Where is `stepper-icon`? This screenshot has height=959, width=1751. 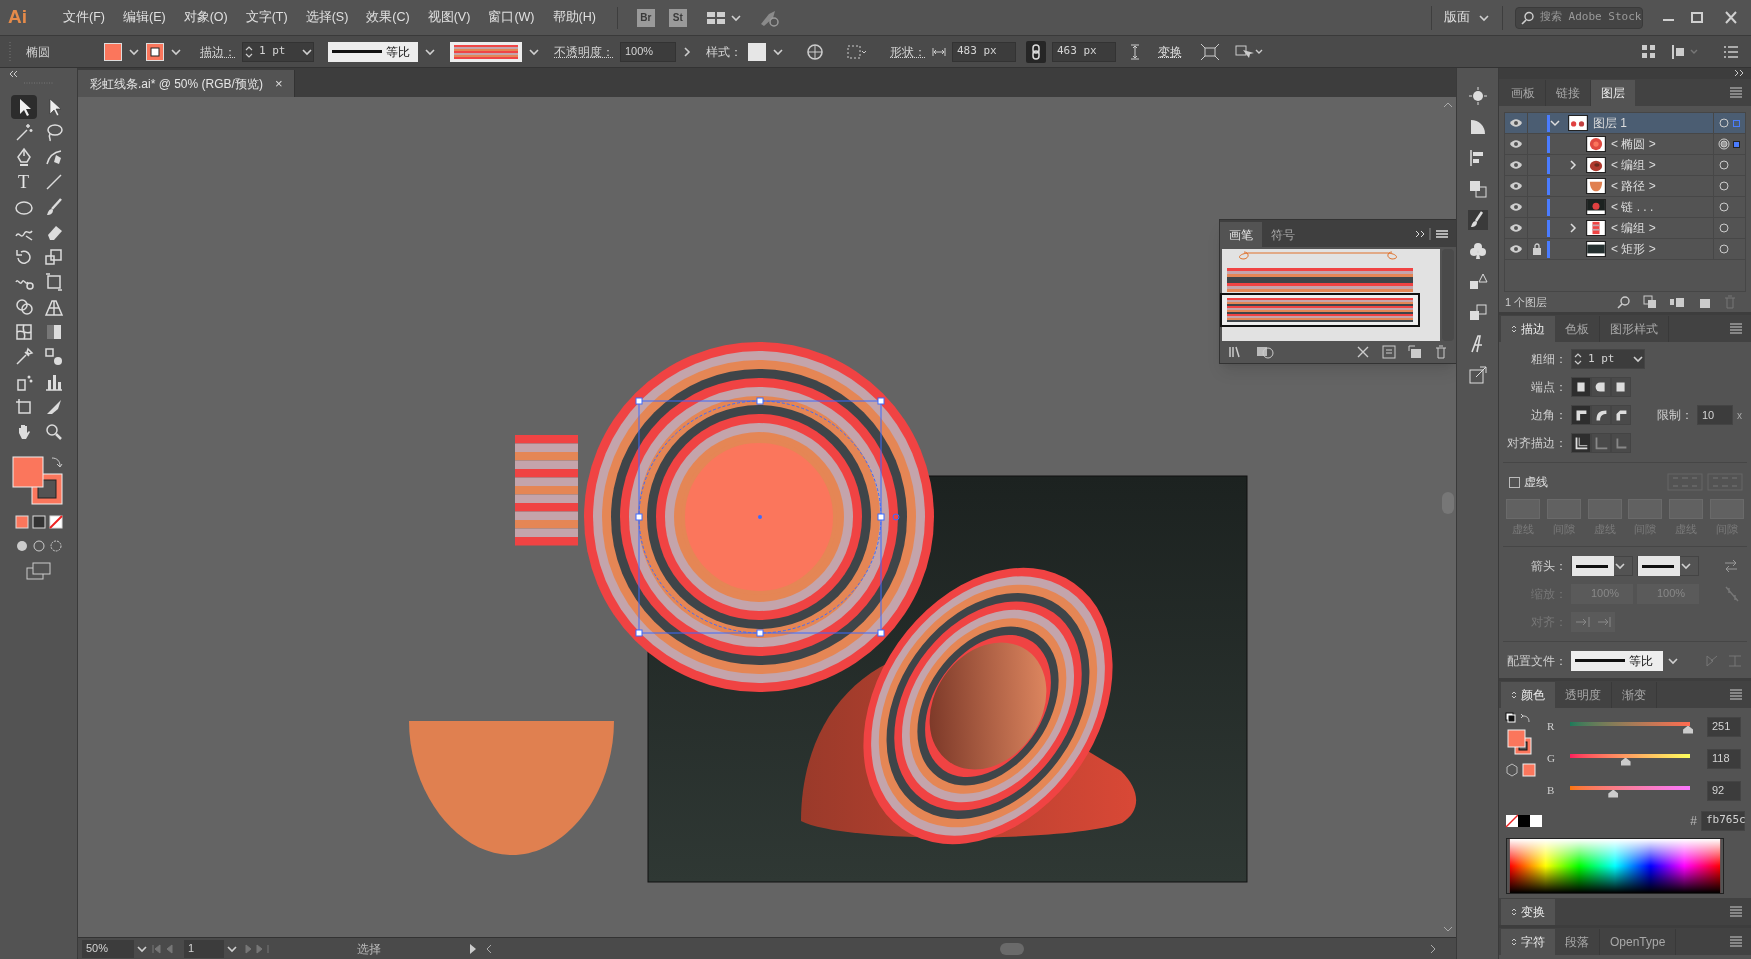 stepper-icon is located at coordinates (1578, 359).